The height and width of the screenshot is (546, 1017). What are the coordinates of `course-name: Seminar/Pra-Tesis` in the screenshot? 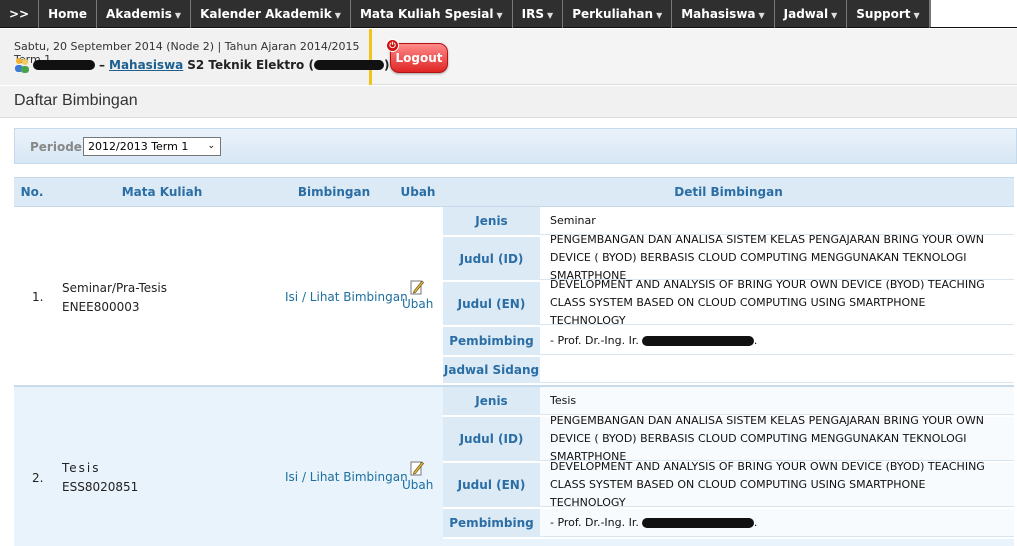 It's located at (115, 288).